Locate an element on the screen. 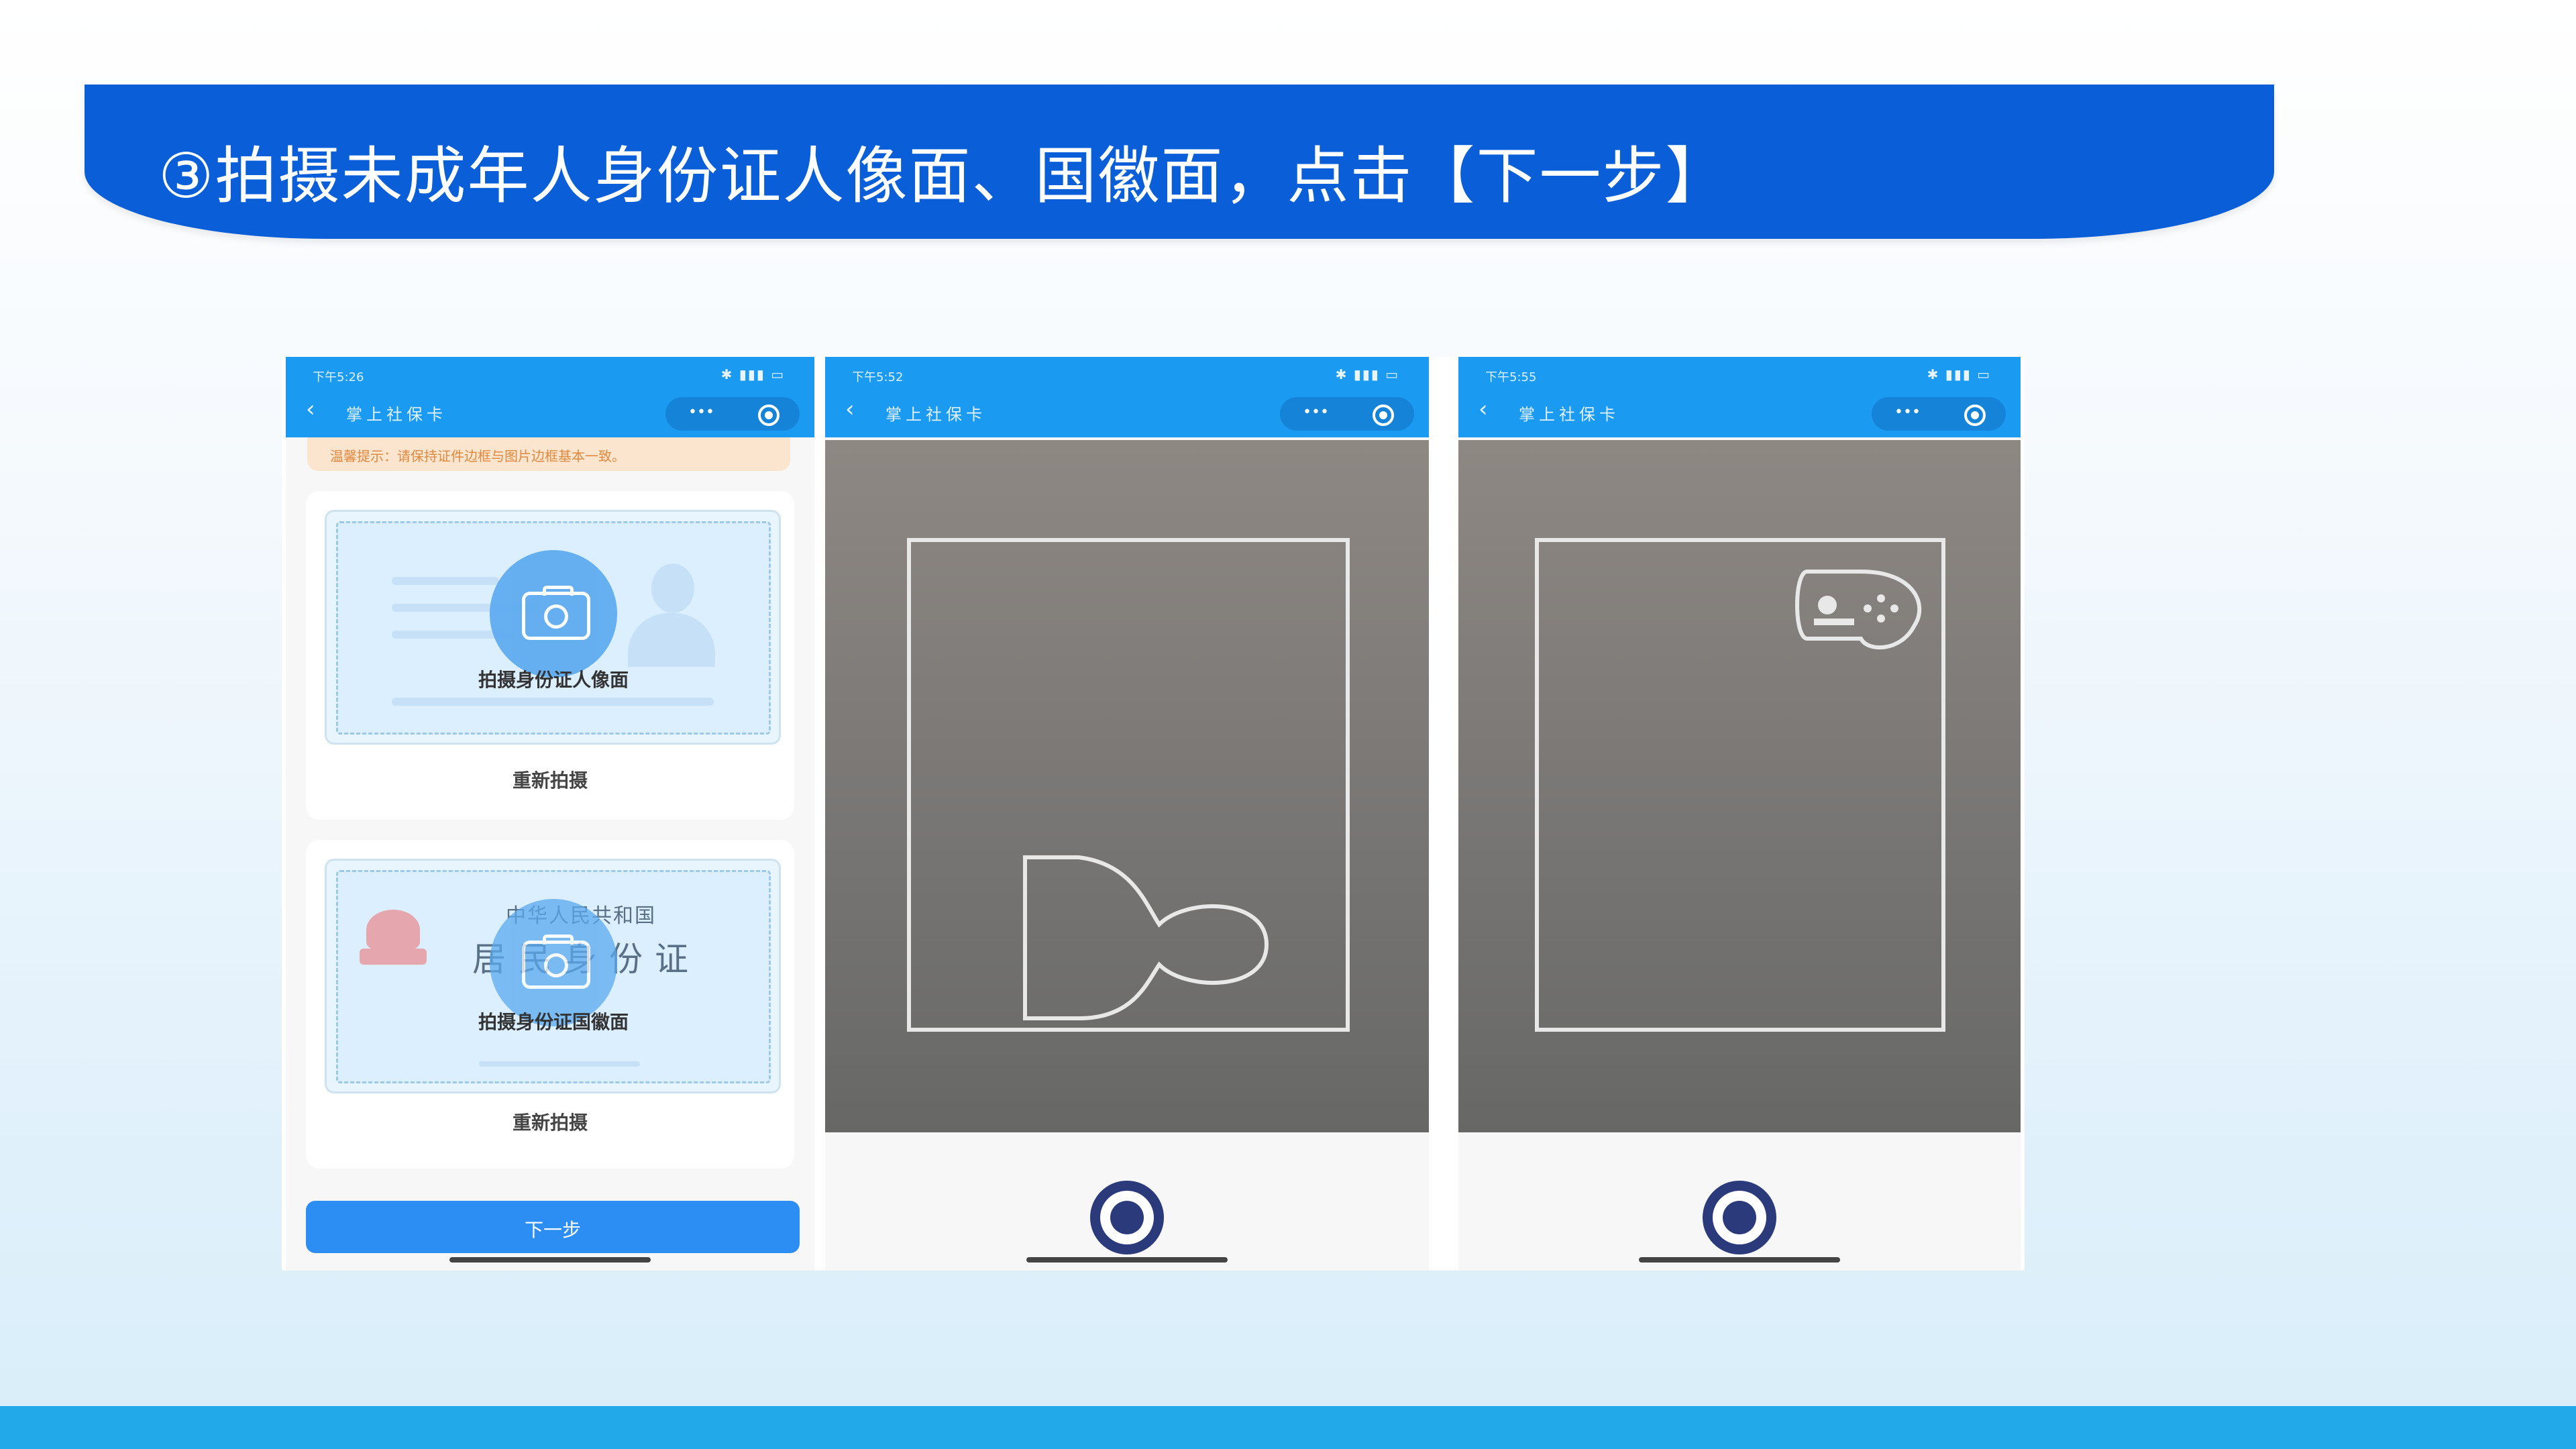 Image resolution: width=2576 pixels, height=1449 pixels. title-banner: ③拍摄未成年人身份证人像面、国徽面，点击【下一步】 is located at coordinates (1179, 162).